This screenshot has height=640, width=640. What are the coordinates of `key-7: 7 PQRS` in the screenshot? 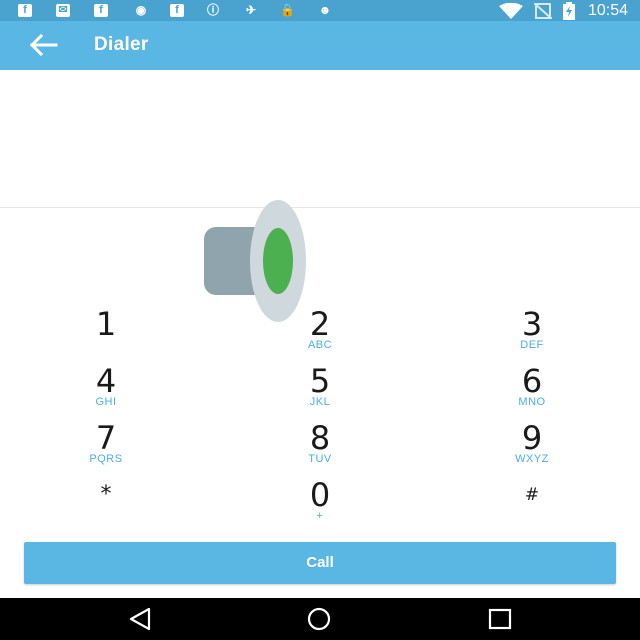 It's located at (106, 447).